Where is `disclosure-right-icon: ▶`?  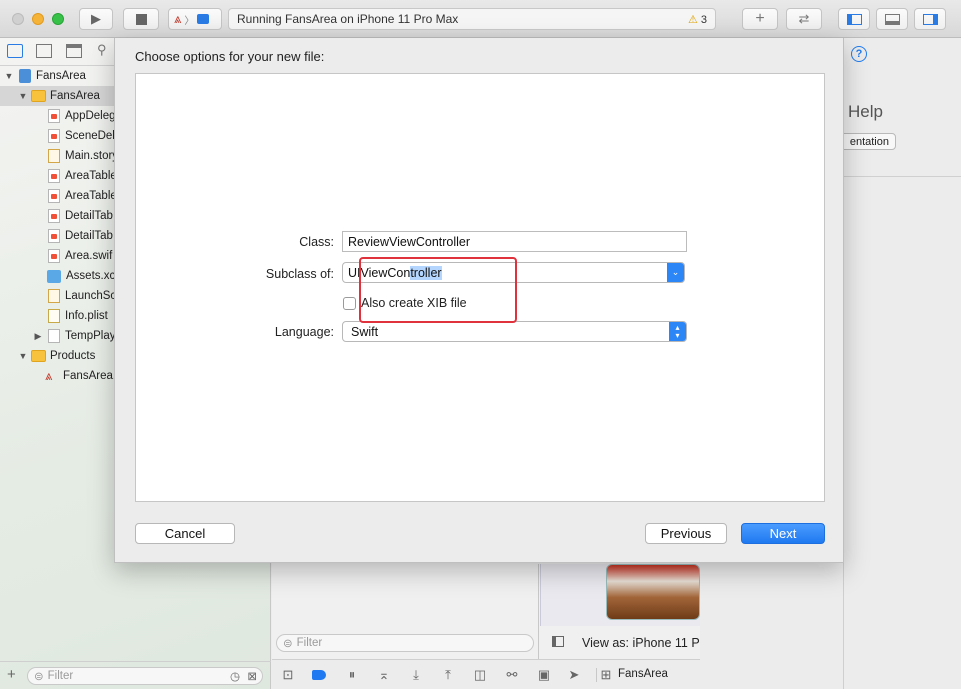
disclosure-right-icon: ▶ is located at coordinates (38, 336).